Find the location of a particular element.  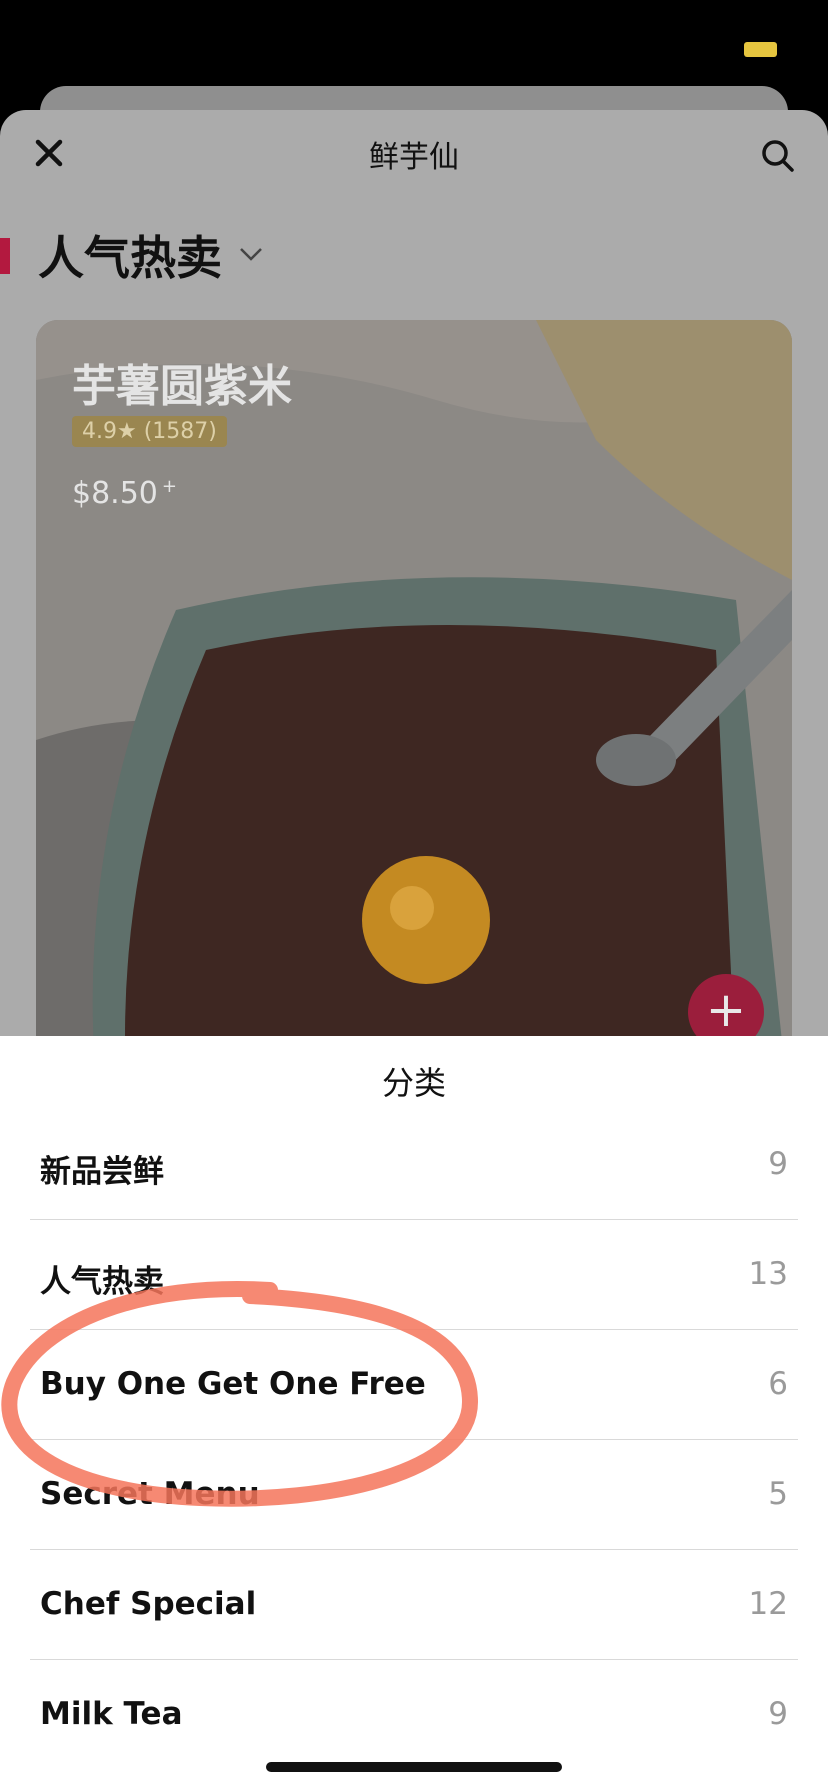

category-row: 人气热卖 13 is located at coordinates (414, 1275).